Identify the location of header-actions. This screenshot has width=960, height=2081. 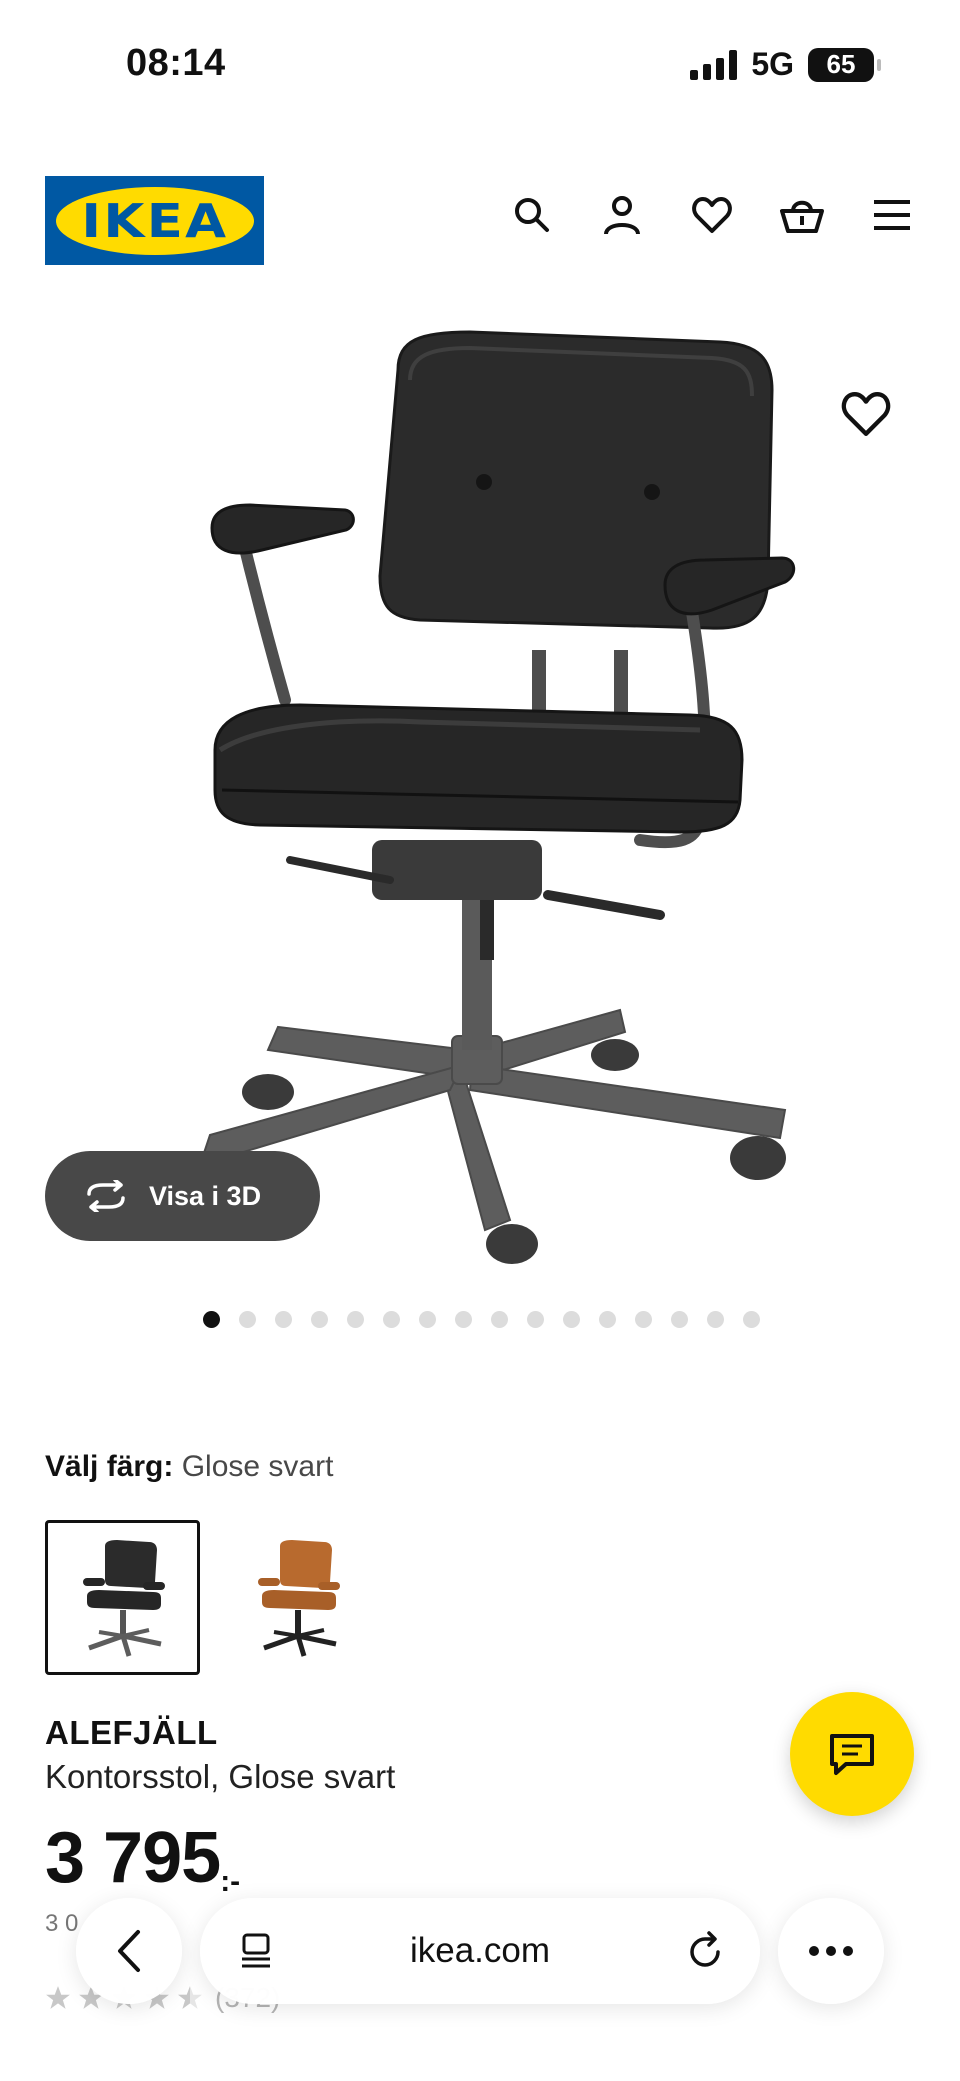
(712, 215).